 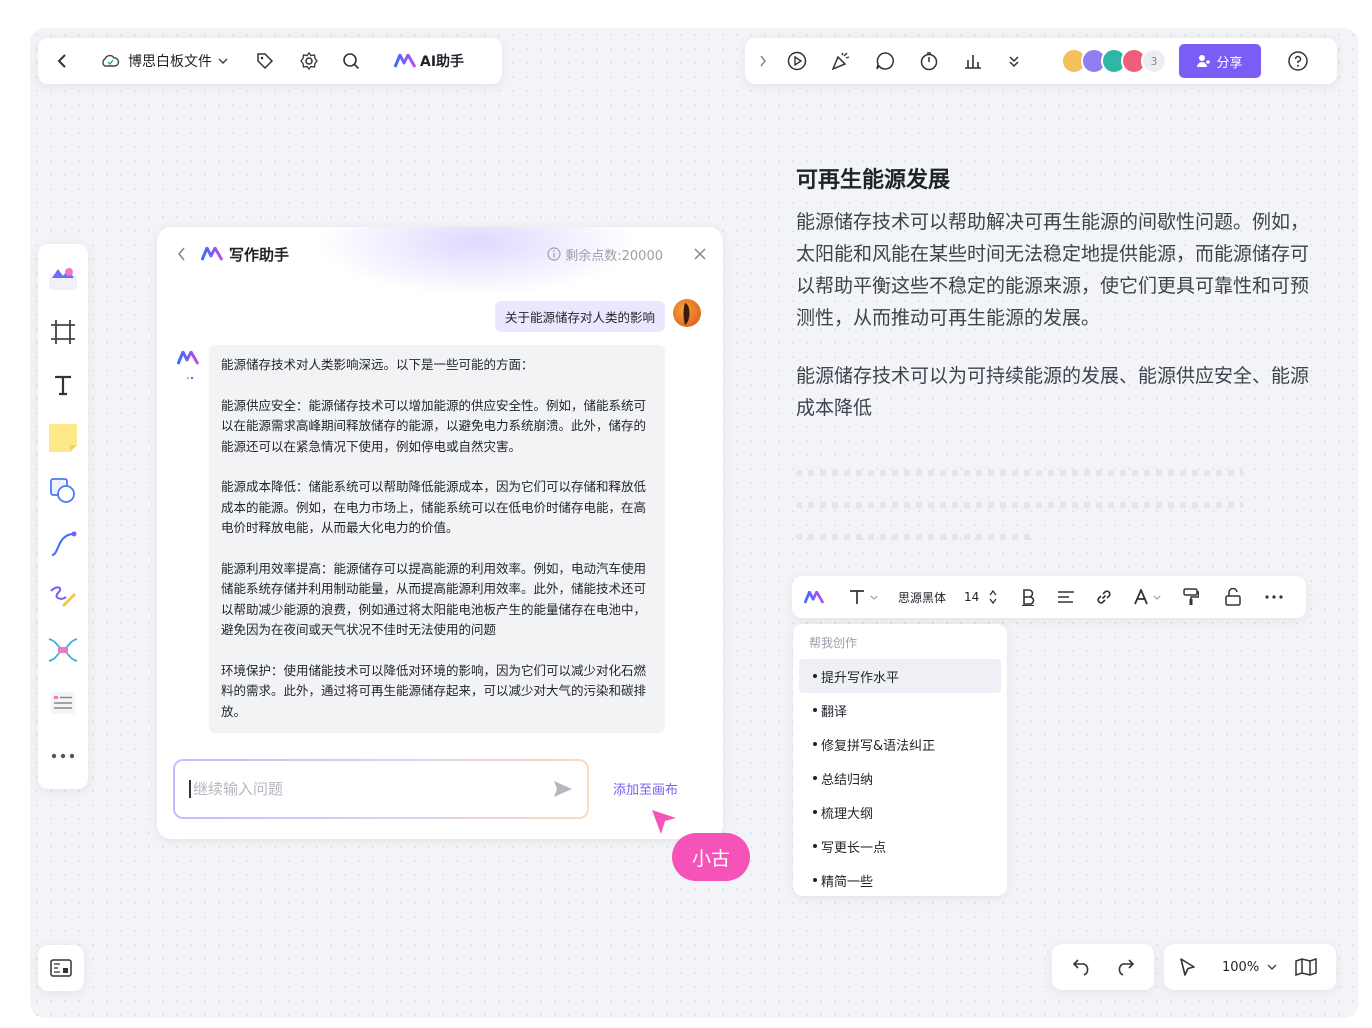 What do you see at coordinates (1229, 63) in the screenshot?
I see `share-label: 分享` at bounding box center [1229, 63].